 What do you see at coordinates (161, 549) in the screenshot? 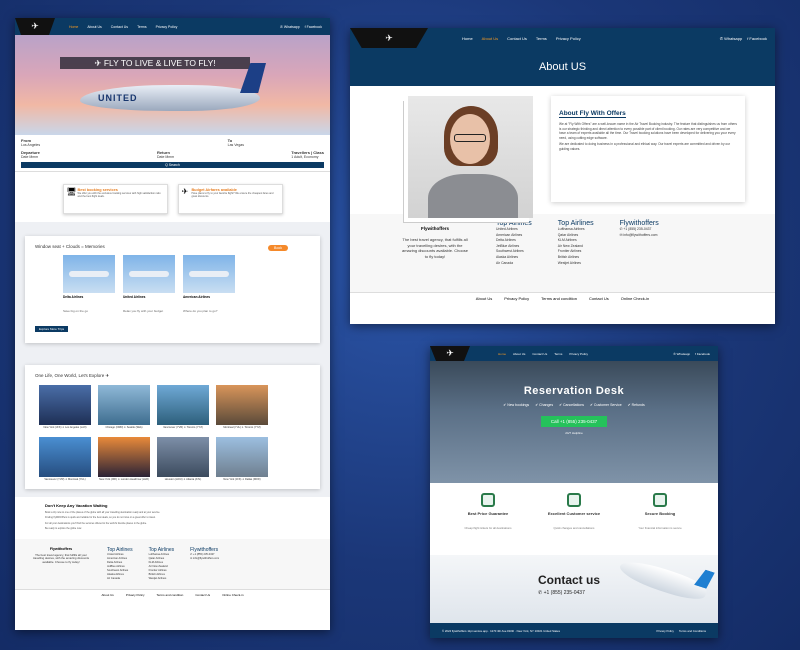
I see `footer-col-title: Top Airlines` at bounding box center [161, 549].